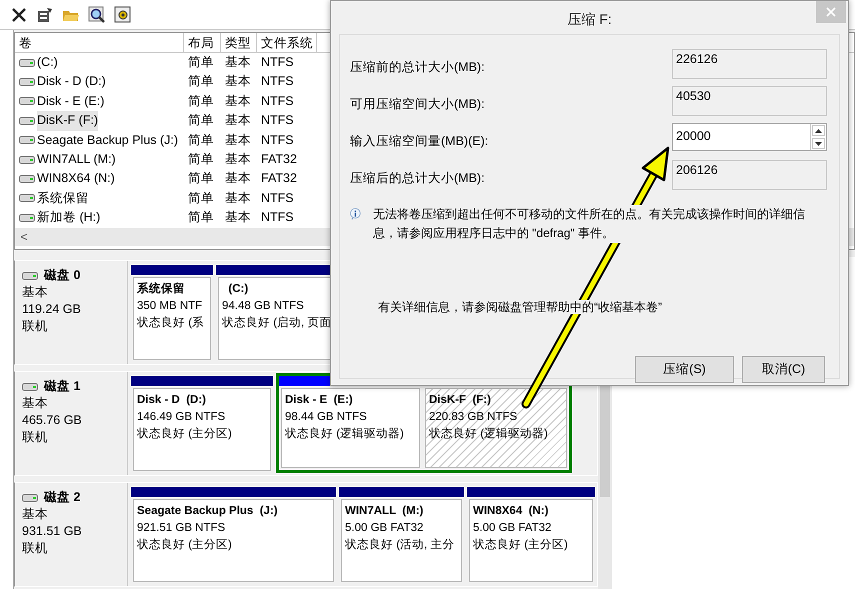 This screenshot has height=589, width=855. What do you see at coordinates (181, 417) in the screenshot?
I see `partition-size: 146.49 GB NTFS` at bounding box center [181, 417].